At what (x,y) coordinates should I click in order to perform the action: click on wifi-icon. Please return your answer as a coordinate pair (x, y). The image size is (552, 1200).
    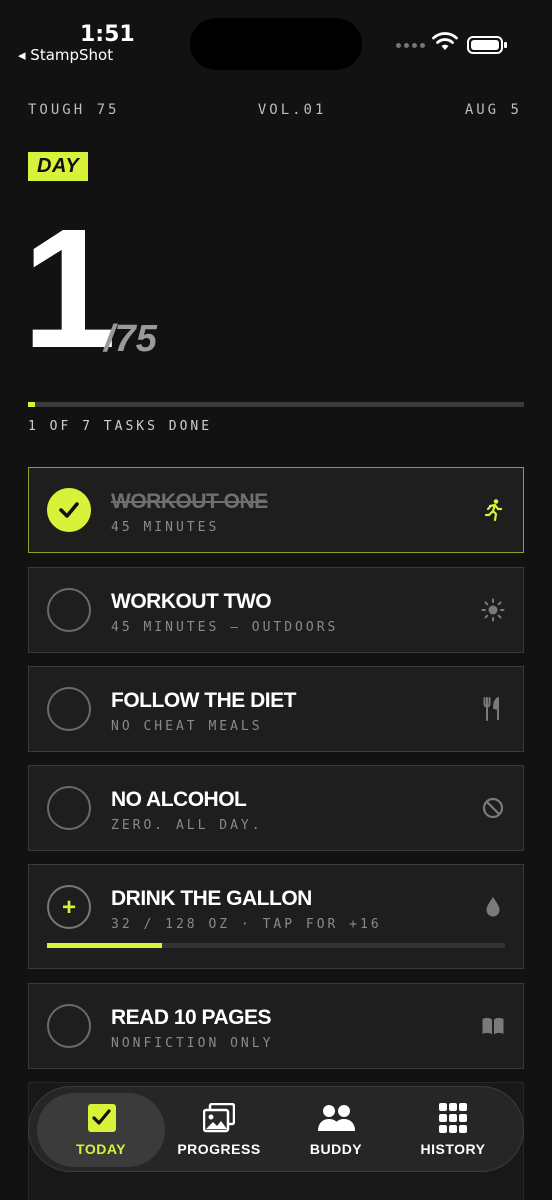
    Looking at the image, I should click on (445, 41).